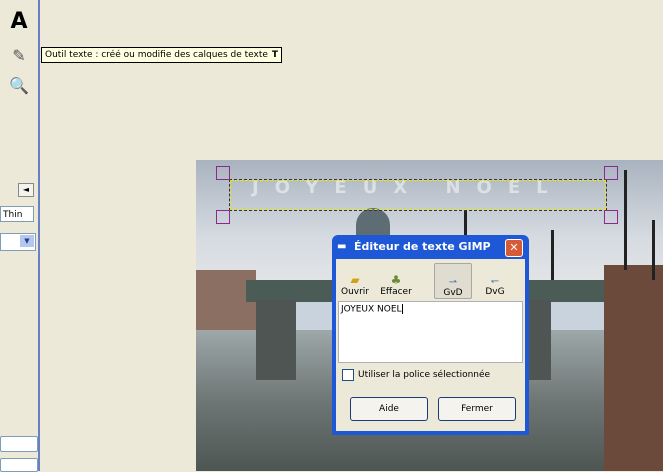 The height and width of the screenshot is (472, 663). What do you see at coordinates (396, 292) in the screenshot?
I see `clear-label: Effacer` at bounding box center [396, 292].